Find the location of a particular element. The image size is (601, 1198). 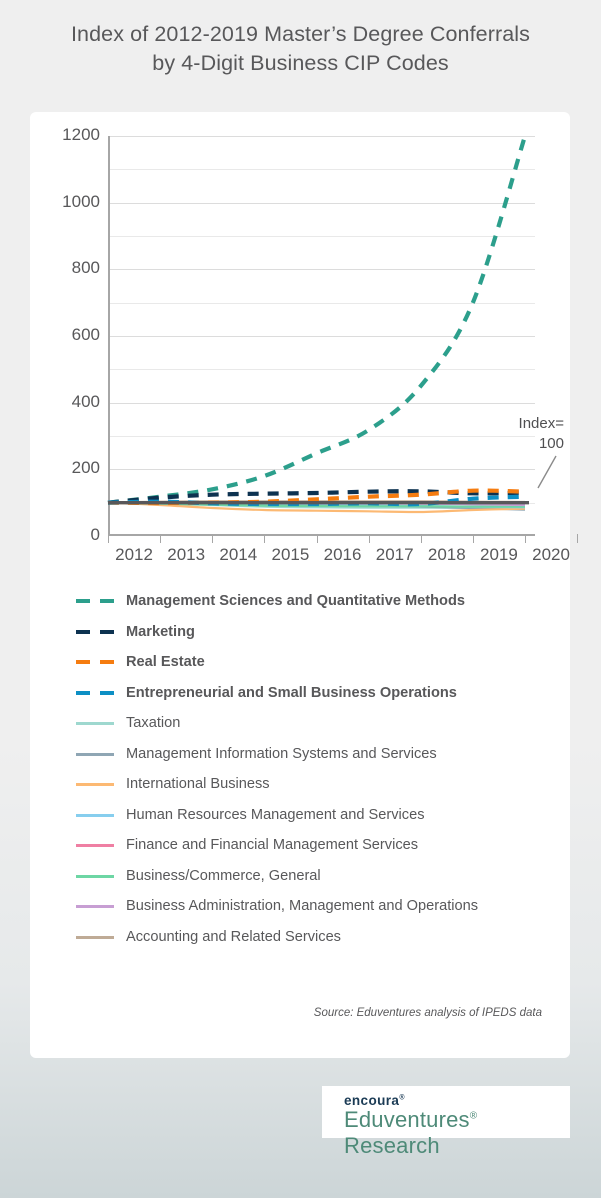

legend-item-2: Real Estate is located at coordinates (326, 662).